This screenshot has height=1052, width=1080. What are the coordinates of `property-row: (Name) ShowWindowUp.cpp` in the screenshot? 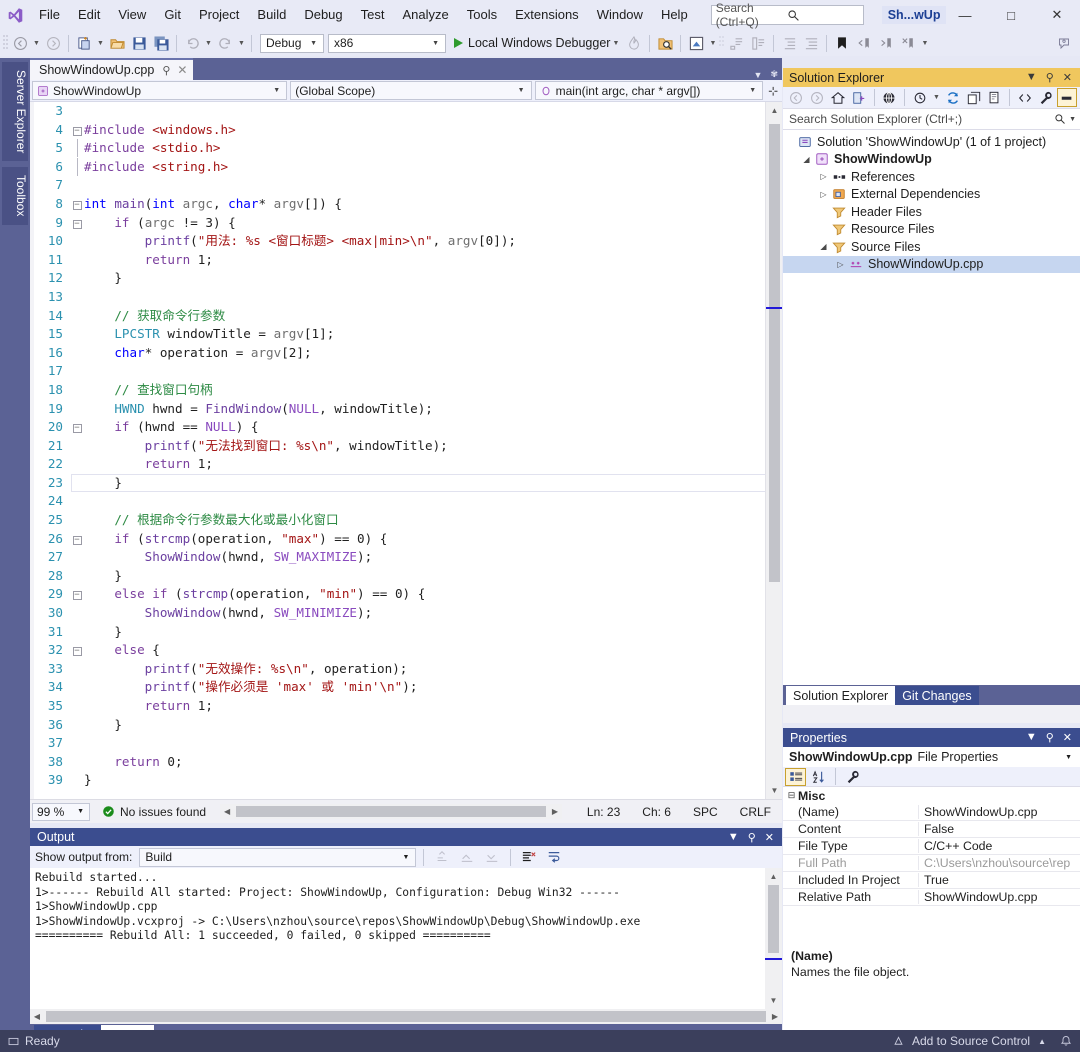 It's located at (931, 812).